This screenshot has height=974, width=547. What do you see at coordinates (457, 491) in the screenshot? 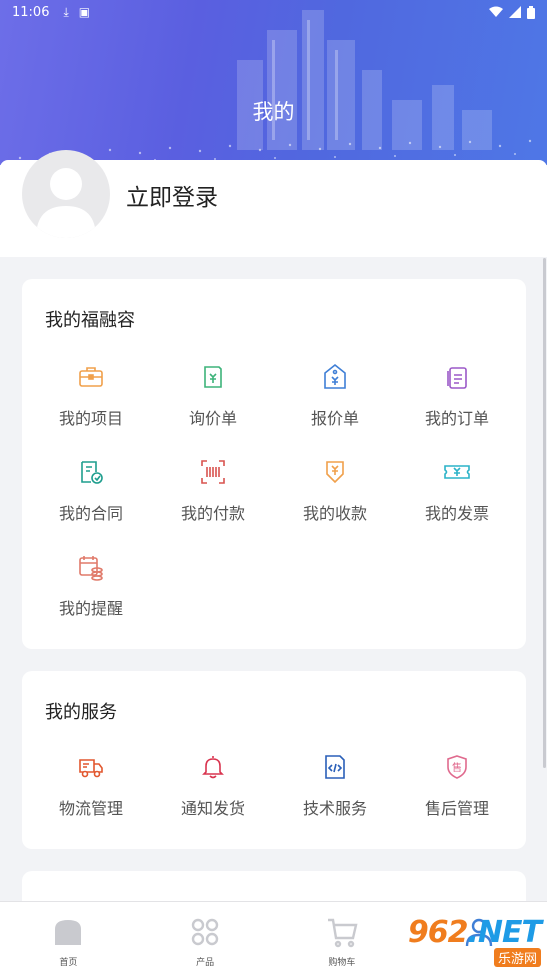
I see `menu-item-my-invoices: 我的发票` at bounding box center [457, 491].